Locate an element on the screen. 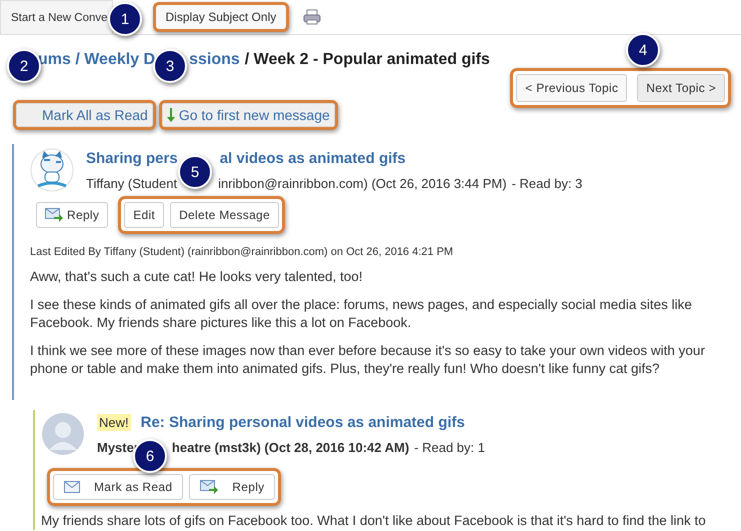 This screenshot has height=531, width=741. message-paragraph: I think we see more of these images now than ever before because it's so easy to take your own videos with your phone or table and make them into animated gifs. Plus, they're really fun! Who doesn't like funny cat gifs? is located at coordinates (368, 360).